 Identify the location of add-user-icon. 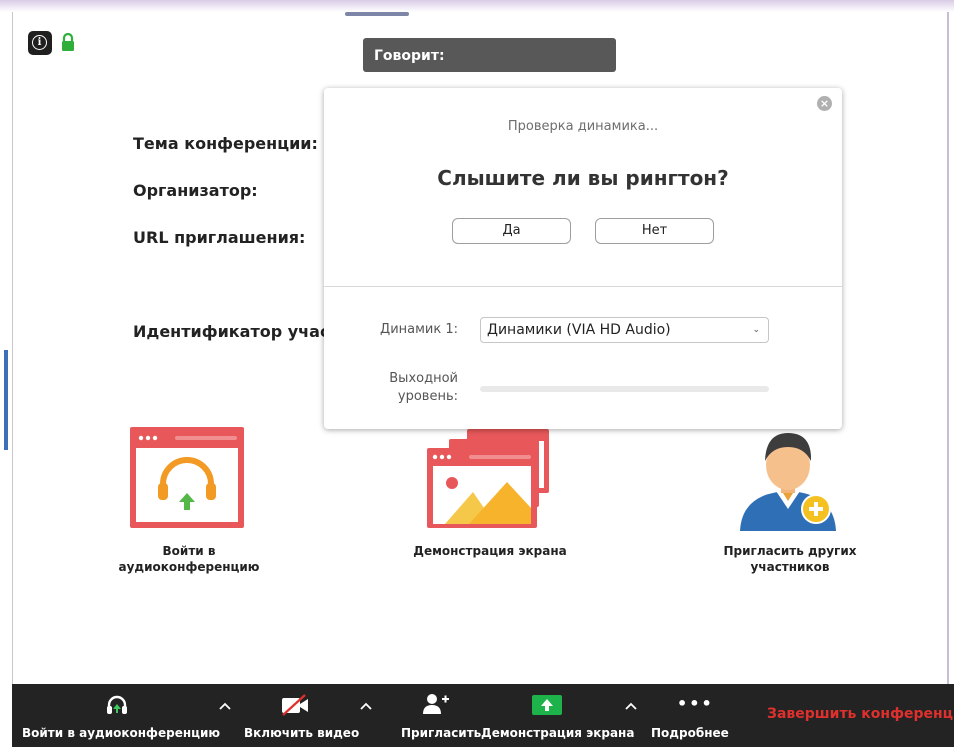
(436, 704).